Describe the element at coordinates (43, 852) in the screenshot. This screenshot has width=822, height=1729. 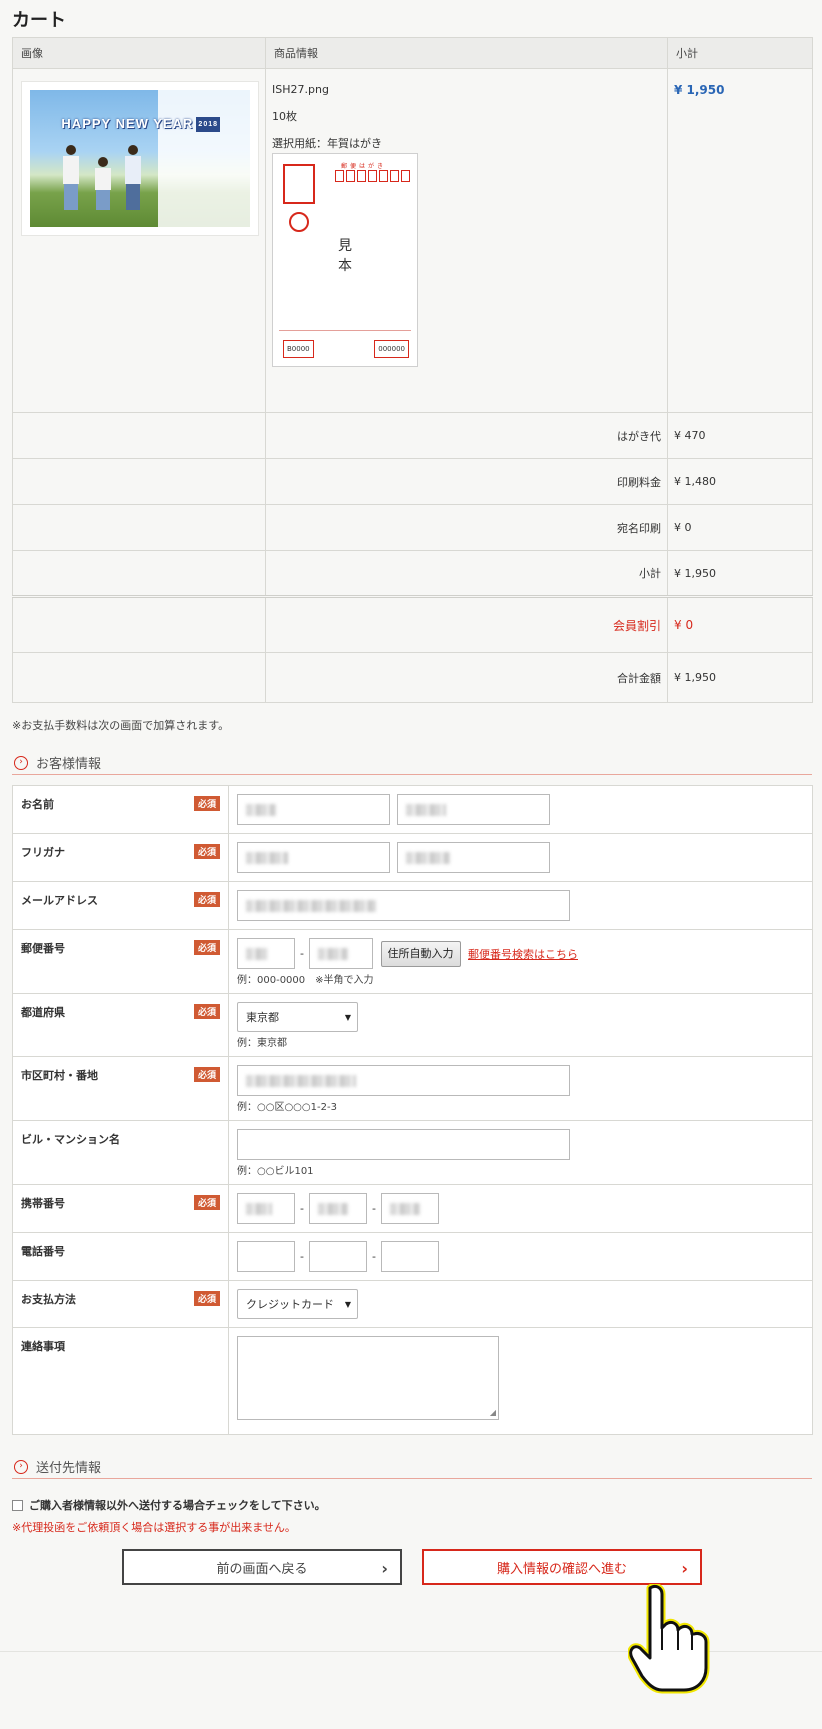
I see `label-furigana: フリガナ` at that location.